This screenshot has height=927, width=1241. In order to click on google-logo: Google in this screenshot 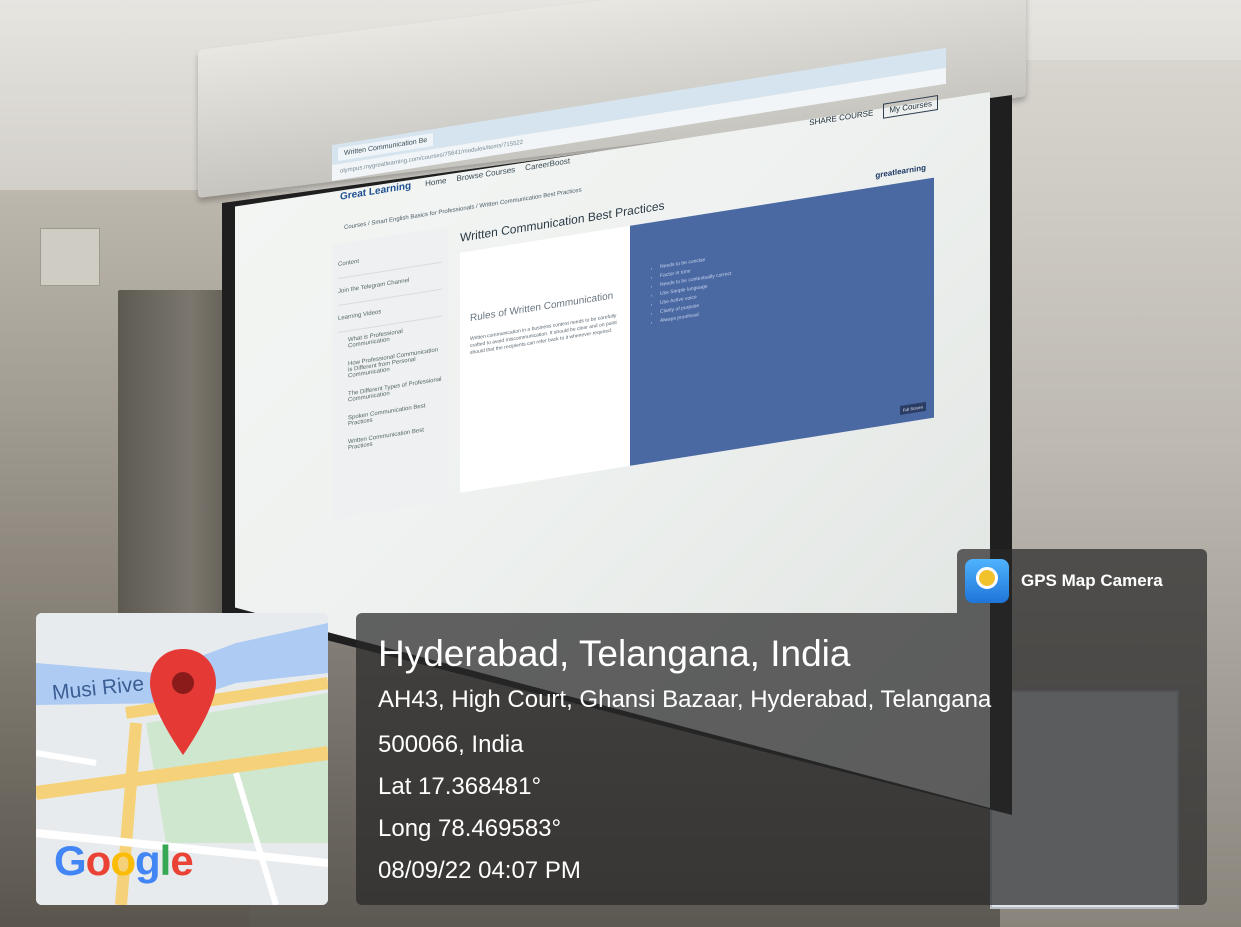, I will do `click(124, 860)`.